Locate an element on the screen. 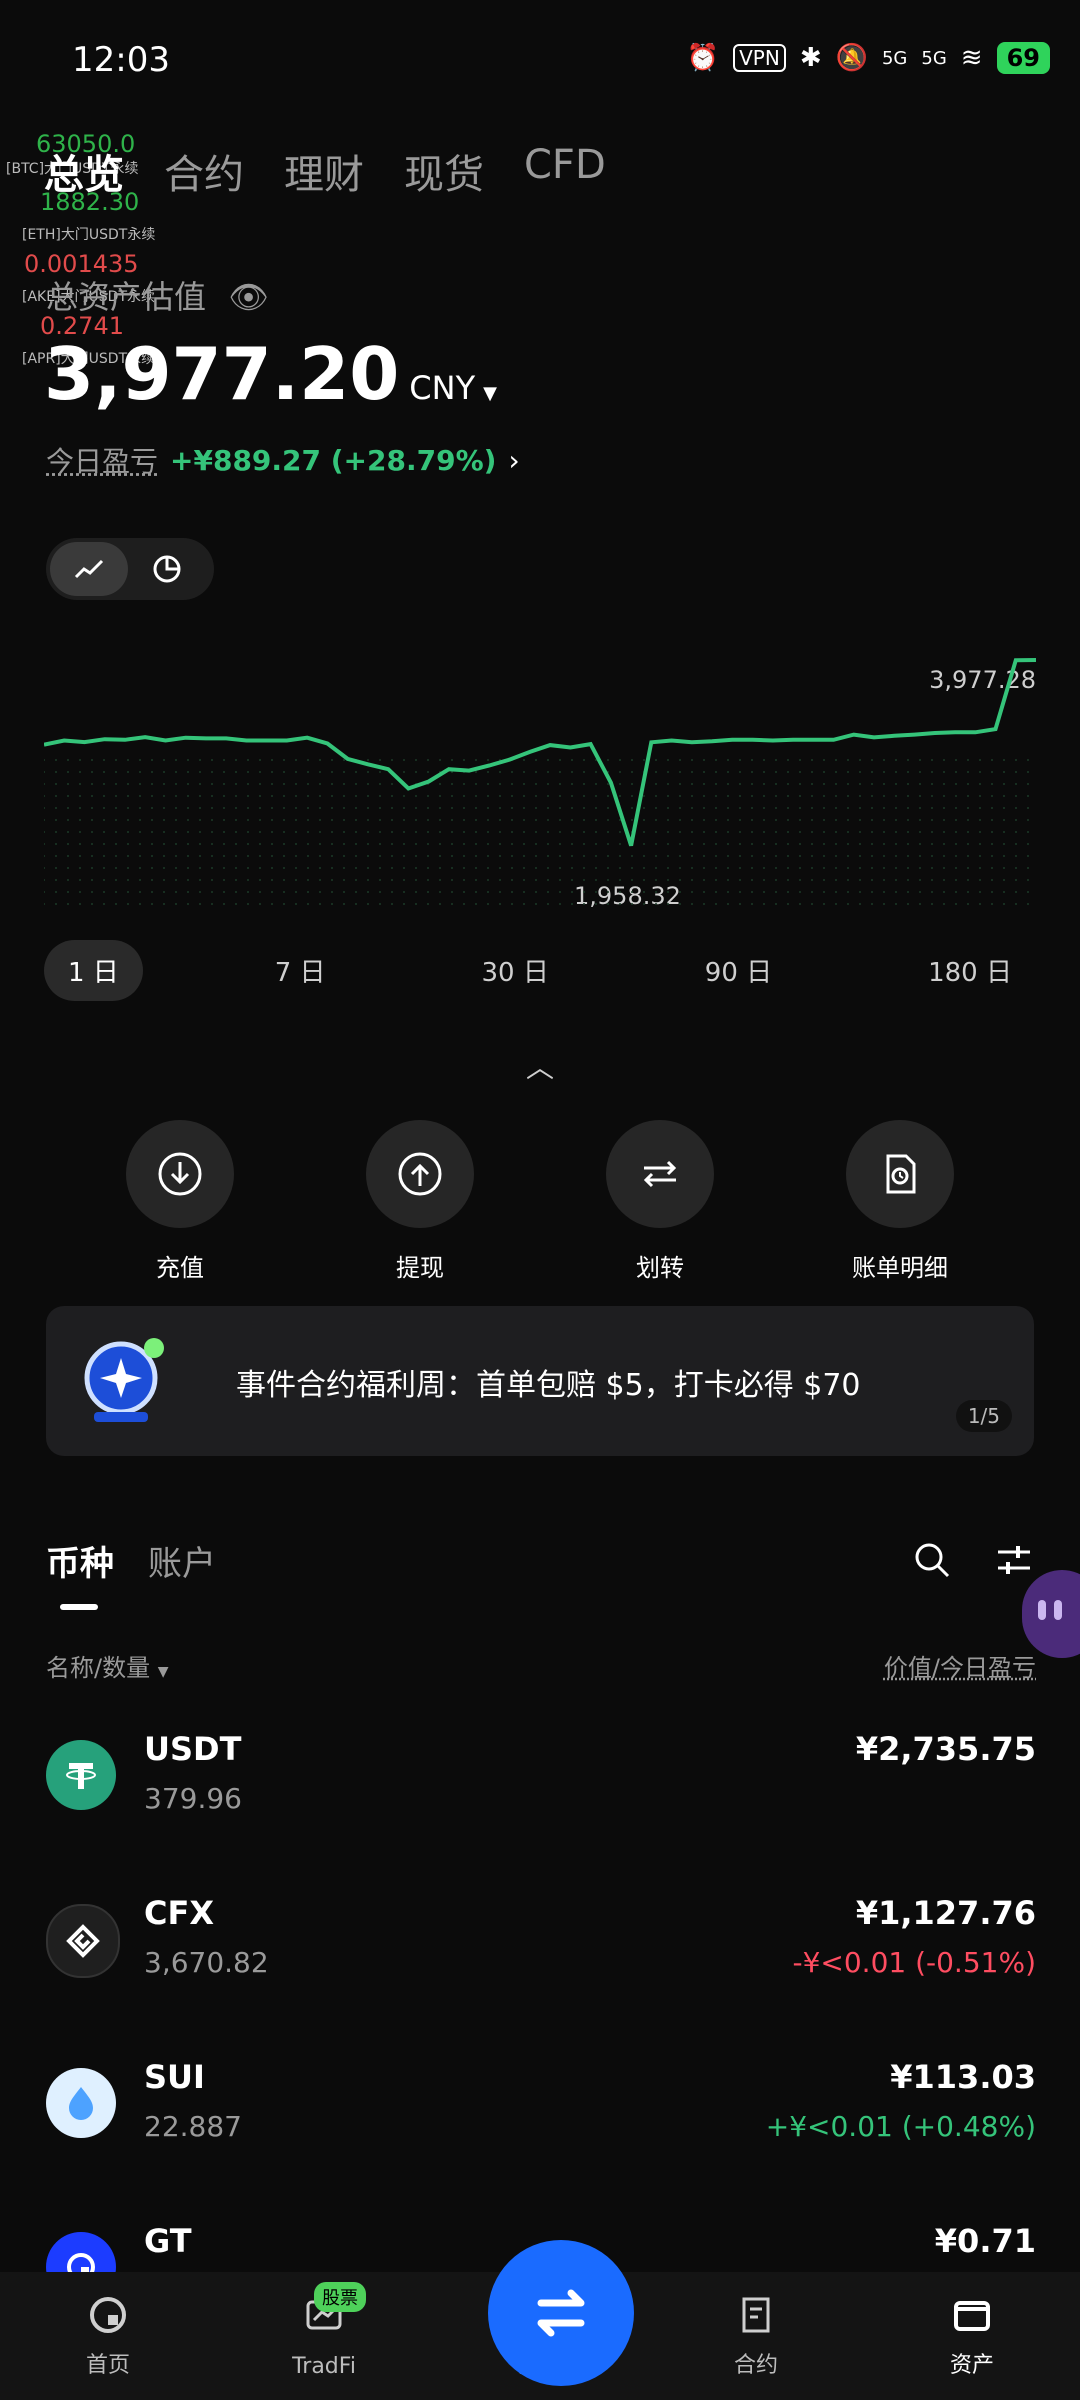 The height and width of the screenshot is (2400, 1080). range-90d: 90 日 is located at coordinates (738, 970).